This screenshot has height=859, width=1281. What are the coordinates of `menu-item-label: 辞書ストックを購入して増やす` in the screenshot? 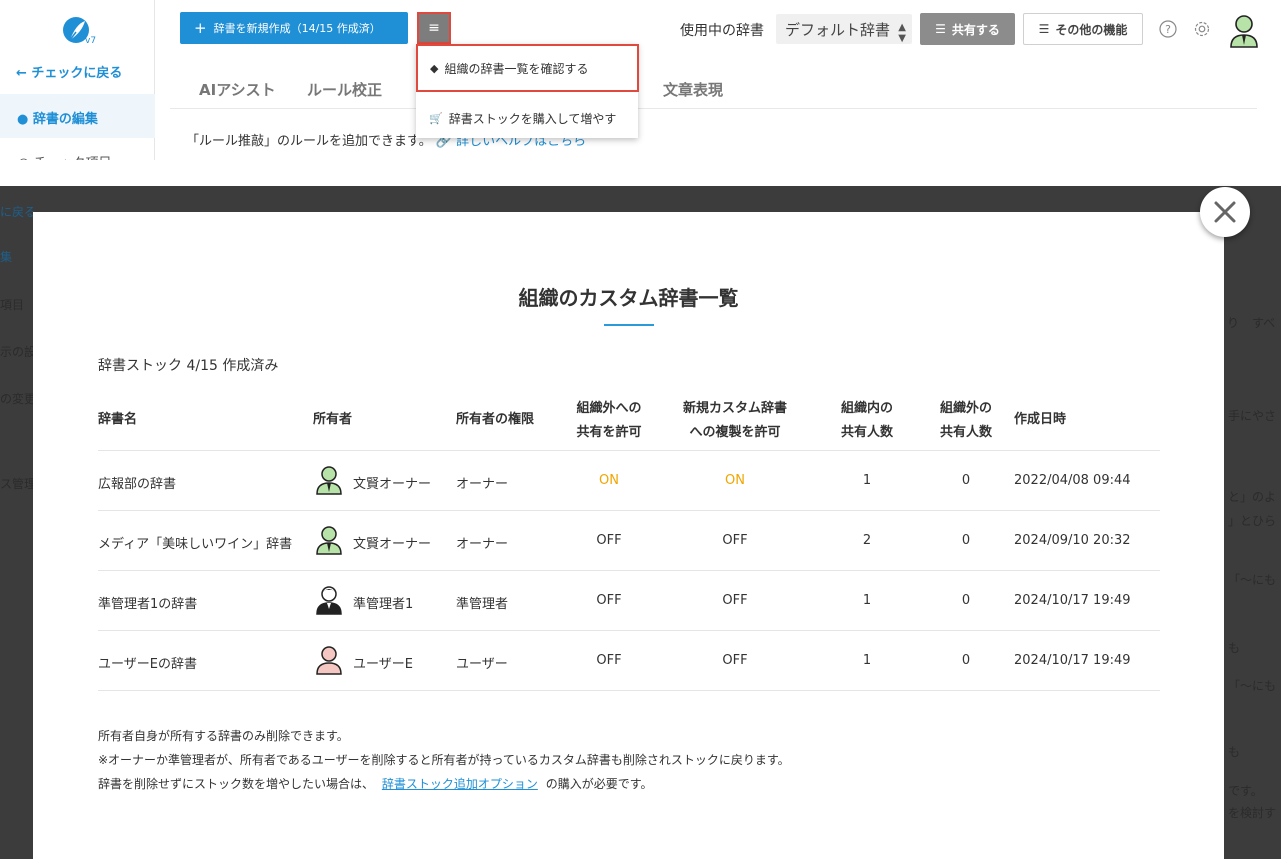 It's located at (532, 118).